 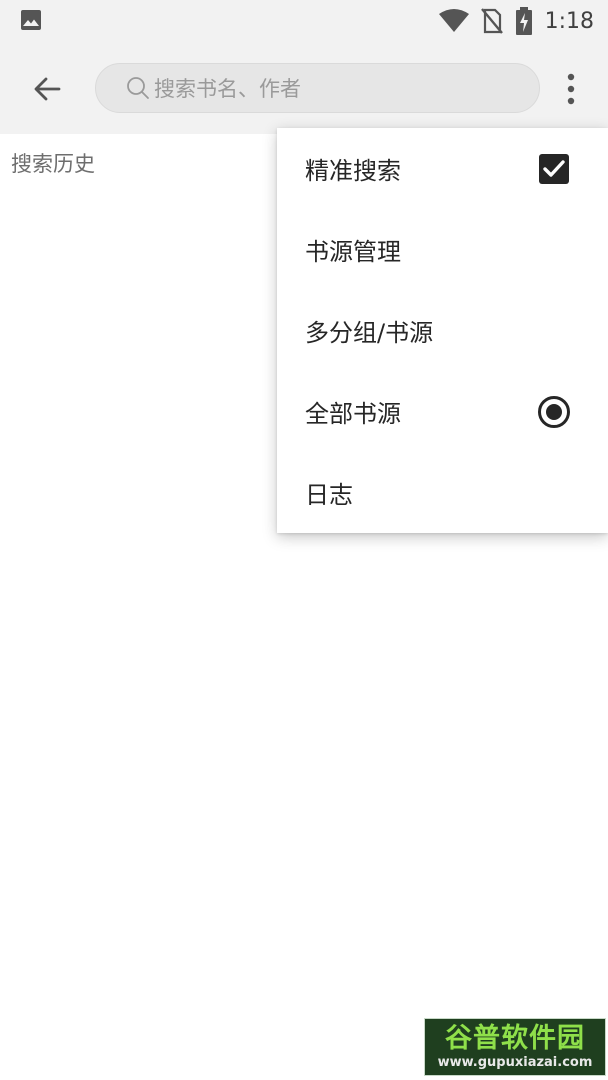 I want to click on battery-charging-icon, so click(x=523, y=21).